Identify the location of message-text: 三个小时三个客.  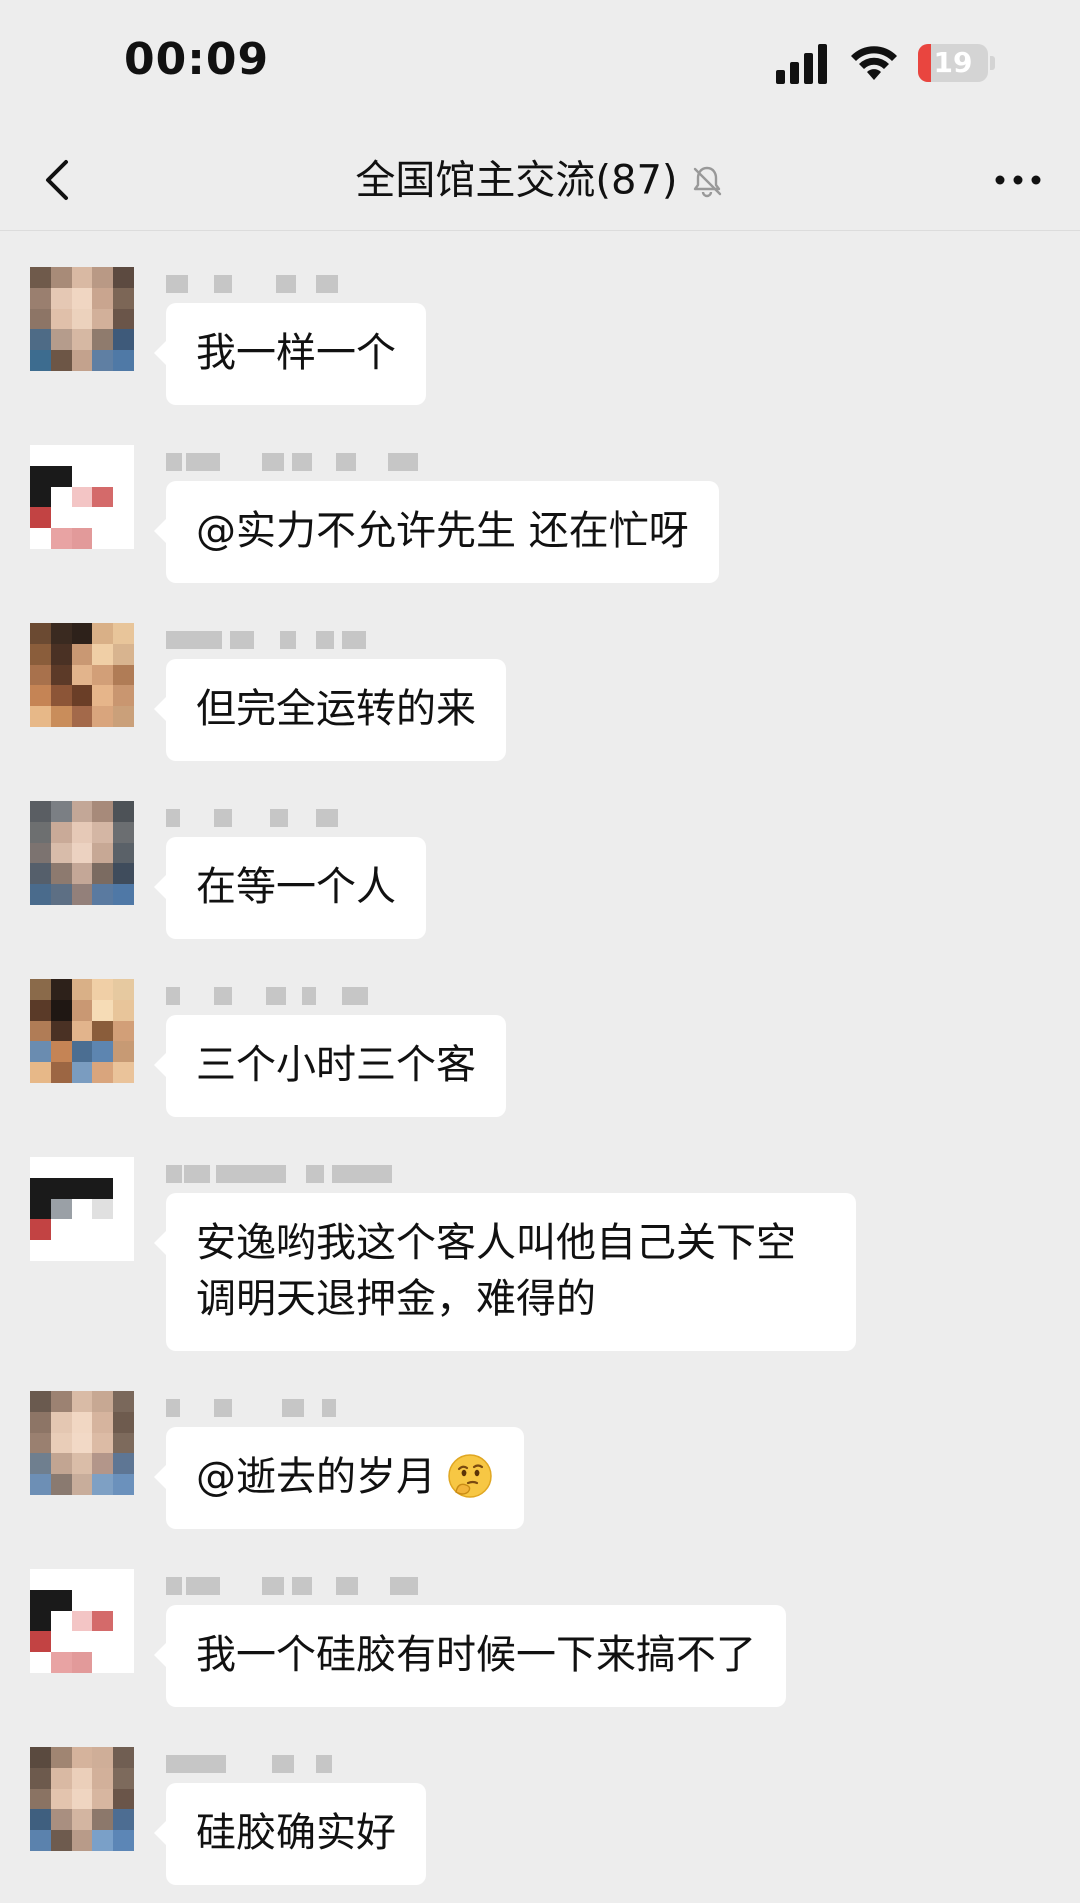
(336, 1065).